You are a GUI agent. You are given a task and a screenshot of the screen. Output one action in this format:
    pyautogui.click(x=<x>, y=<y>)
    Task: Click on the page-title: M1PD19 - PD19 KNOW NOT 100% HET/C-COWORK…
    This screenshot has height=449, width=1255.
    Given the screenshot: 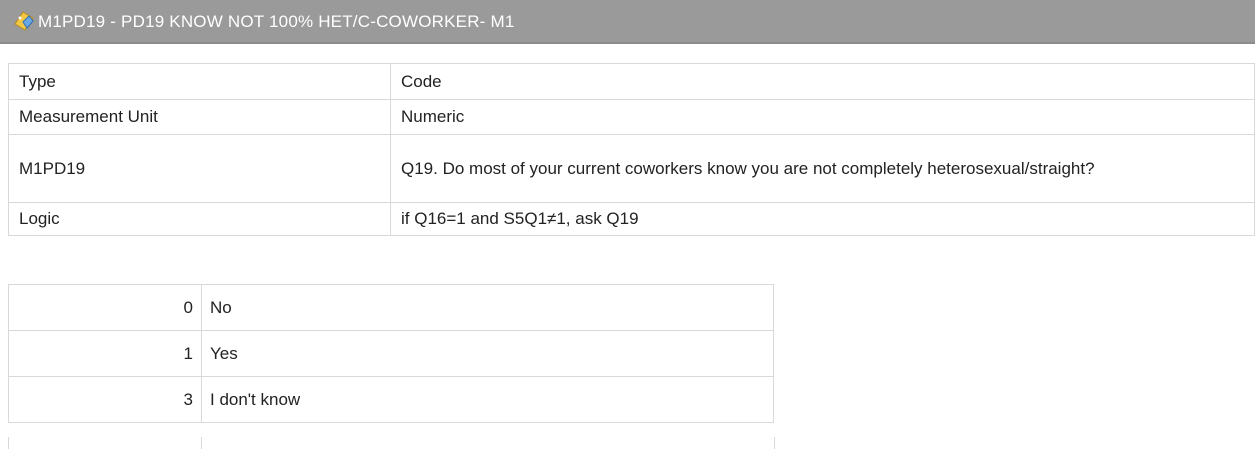 What is the action you would take?
    pyautogui.click(x=276, y=21)
    